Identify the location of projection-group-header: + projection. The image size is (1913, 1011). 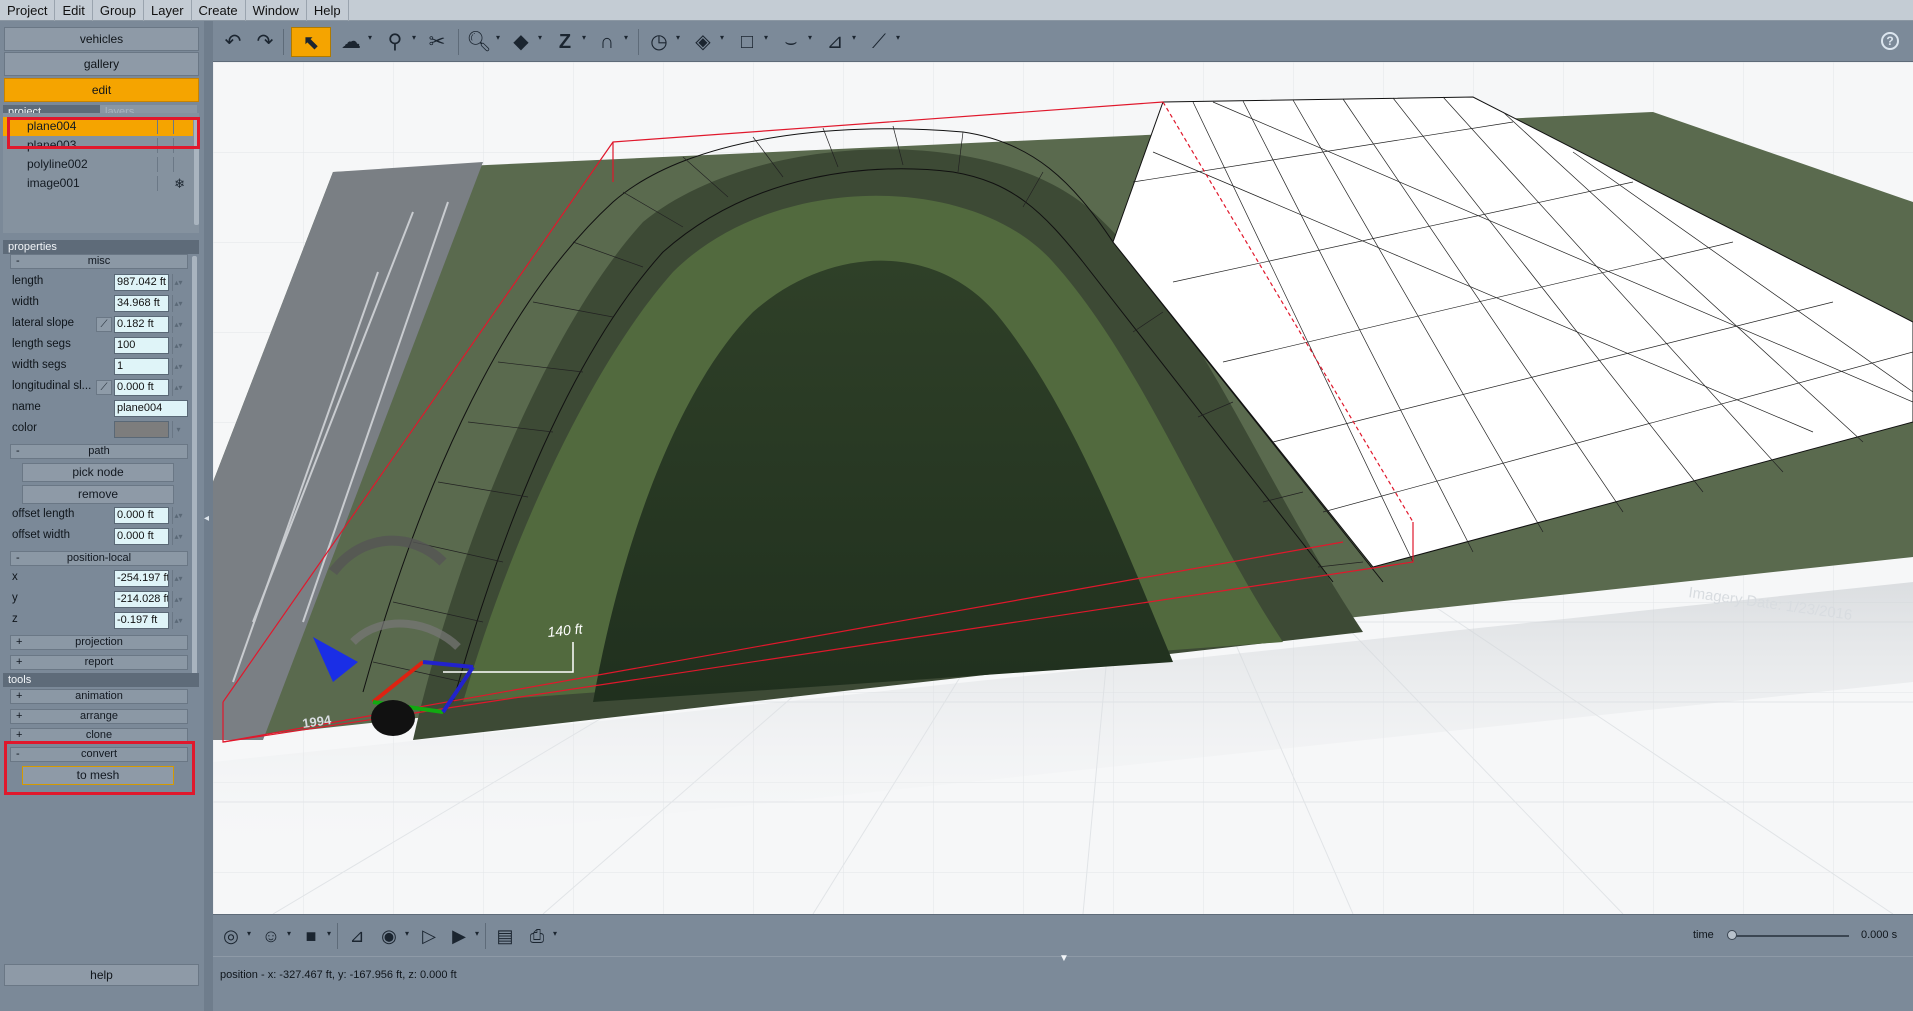
(99, 642).